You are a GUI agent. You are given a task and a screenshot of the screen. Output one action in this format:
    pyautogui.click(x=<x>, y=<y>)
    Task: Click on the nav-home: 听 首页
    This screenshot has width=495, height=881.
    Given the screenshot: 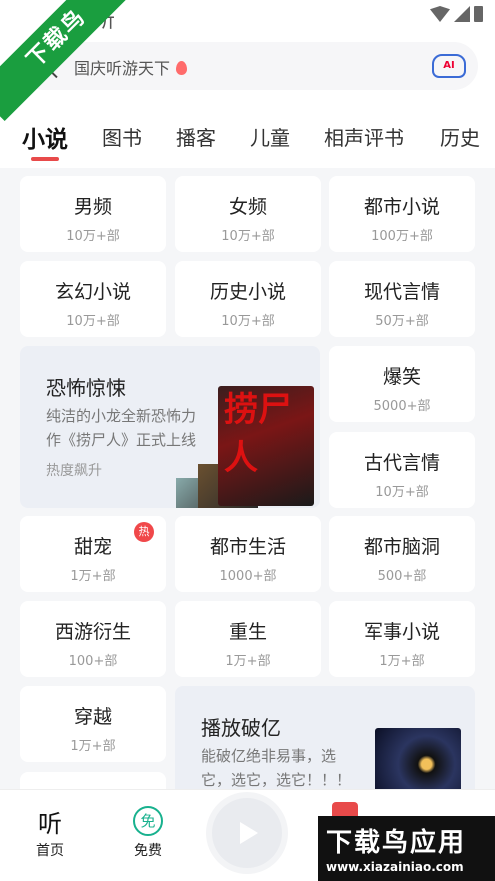 What is the action you would take?
    pyautogui.click(x=50, y=832)
    